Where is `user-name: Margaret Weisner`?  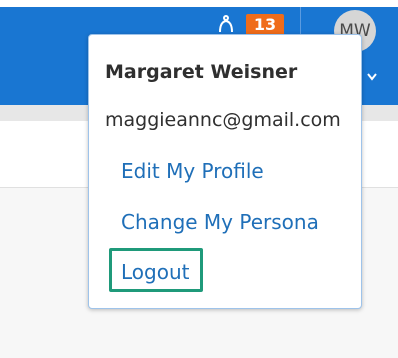
user-name: Margaret Weisner is located at coordinates (201, 72).